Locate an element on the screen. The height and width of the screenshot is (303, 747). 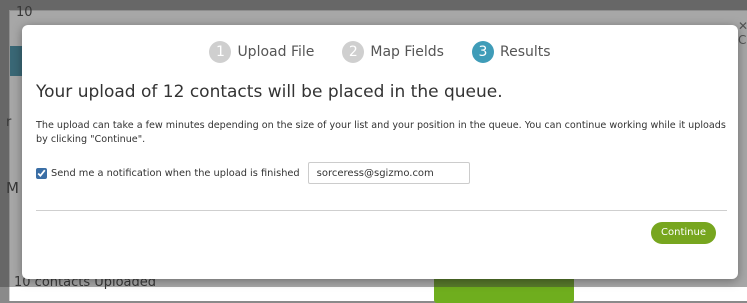
step-results: 3 Results is located at coordinates (511, 52).